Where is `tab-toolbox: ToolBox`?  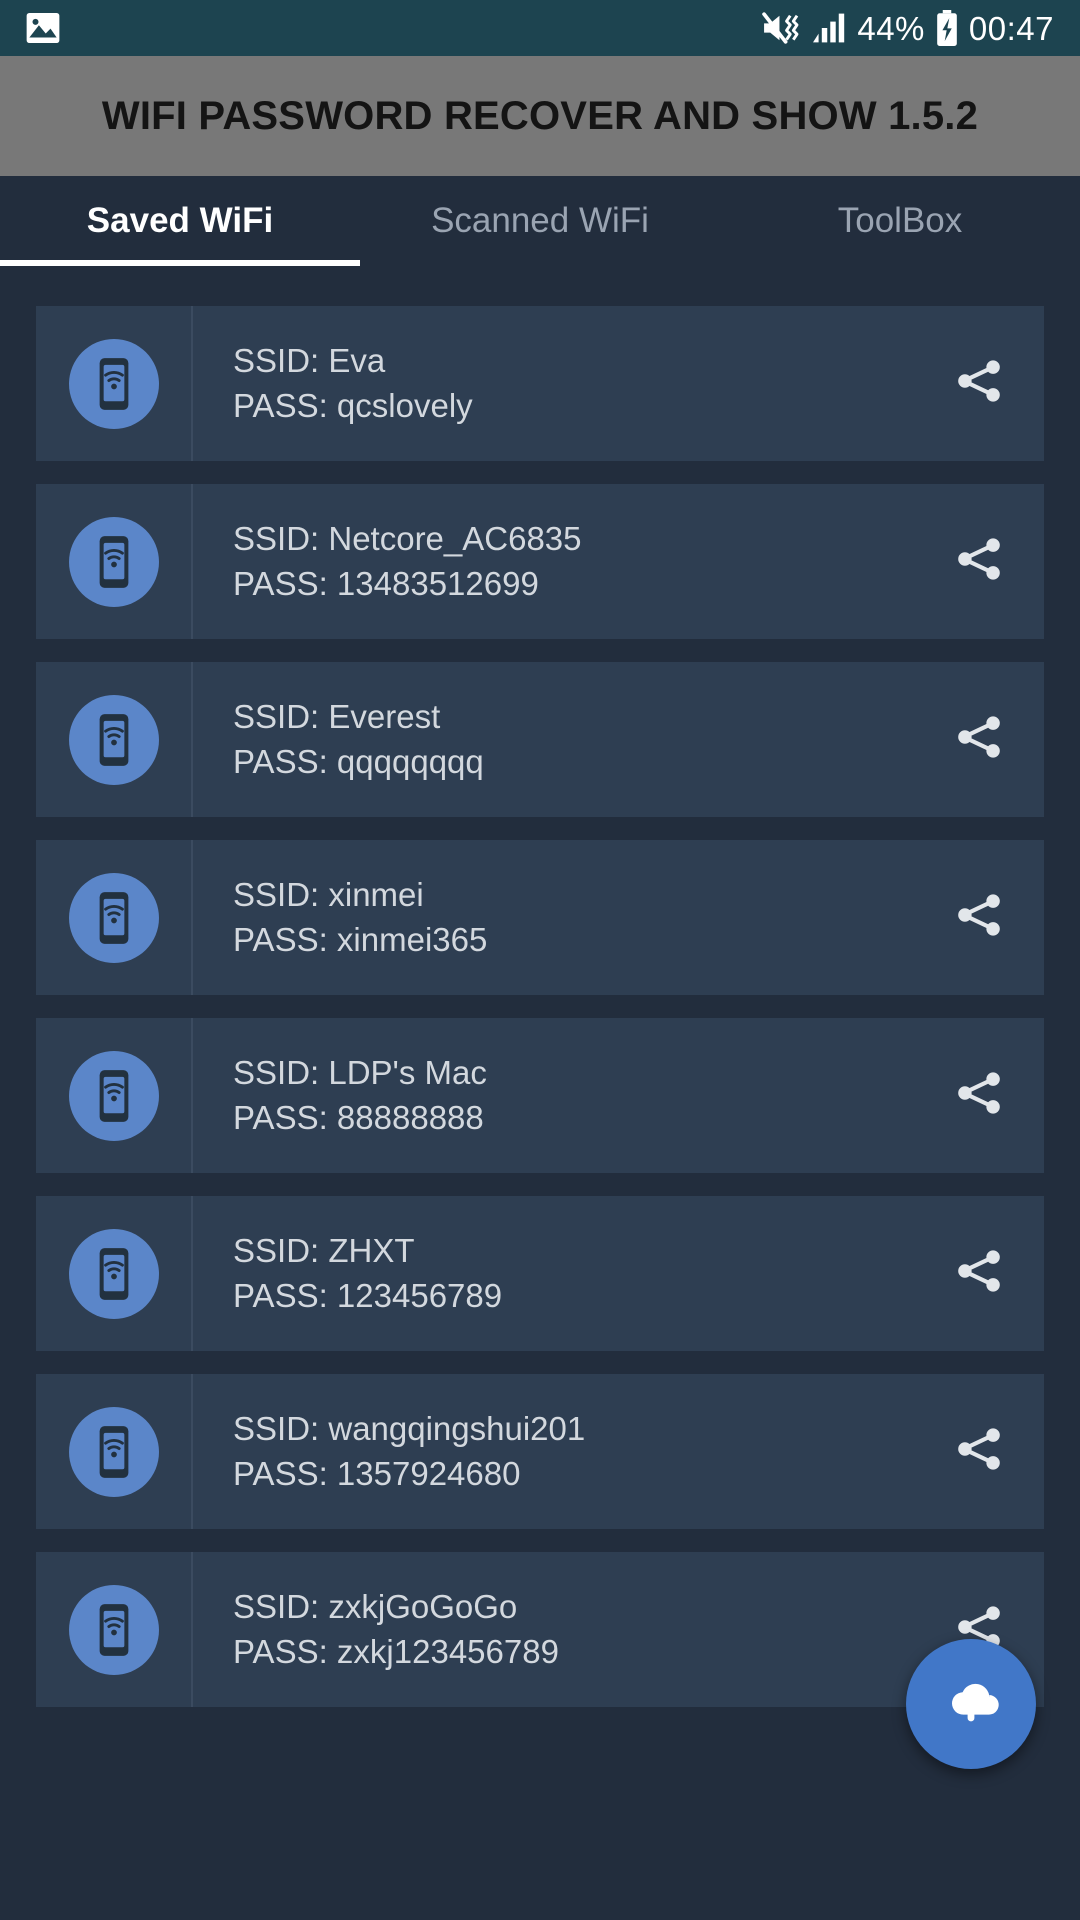
tab-toolbox: ToolBox is located at coordinates (900, 221).